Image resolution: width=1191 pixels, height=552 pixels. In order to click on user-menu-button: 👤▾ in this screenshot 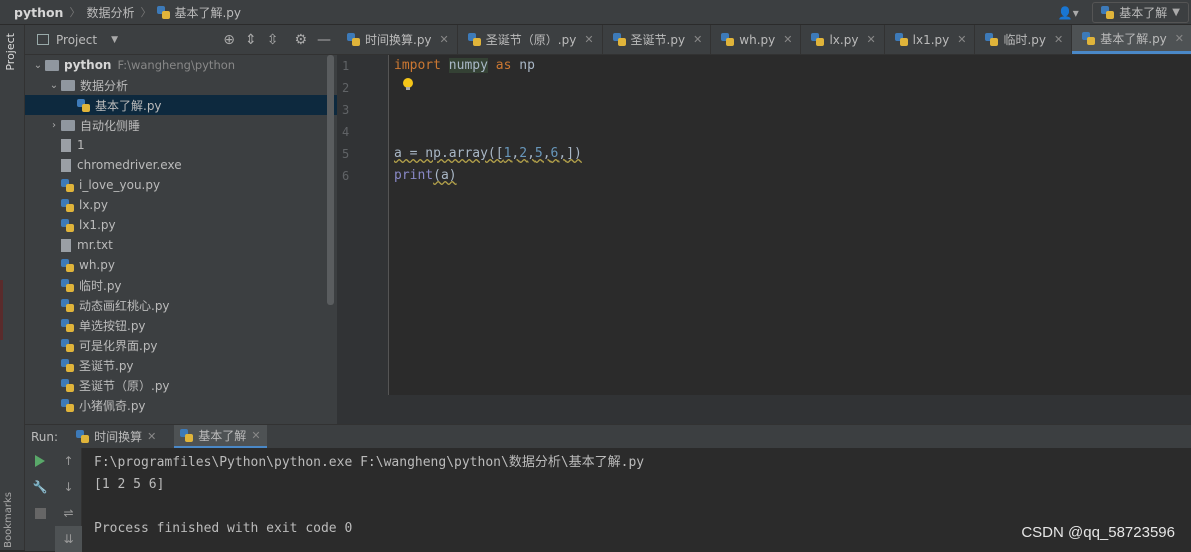, I will do `click(1068, 13)`.